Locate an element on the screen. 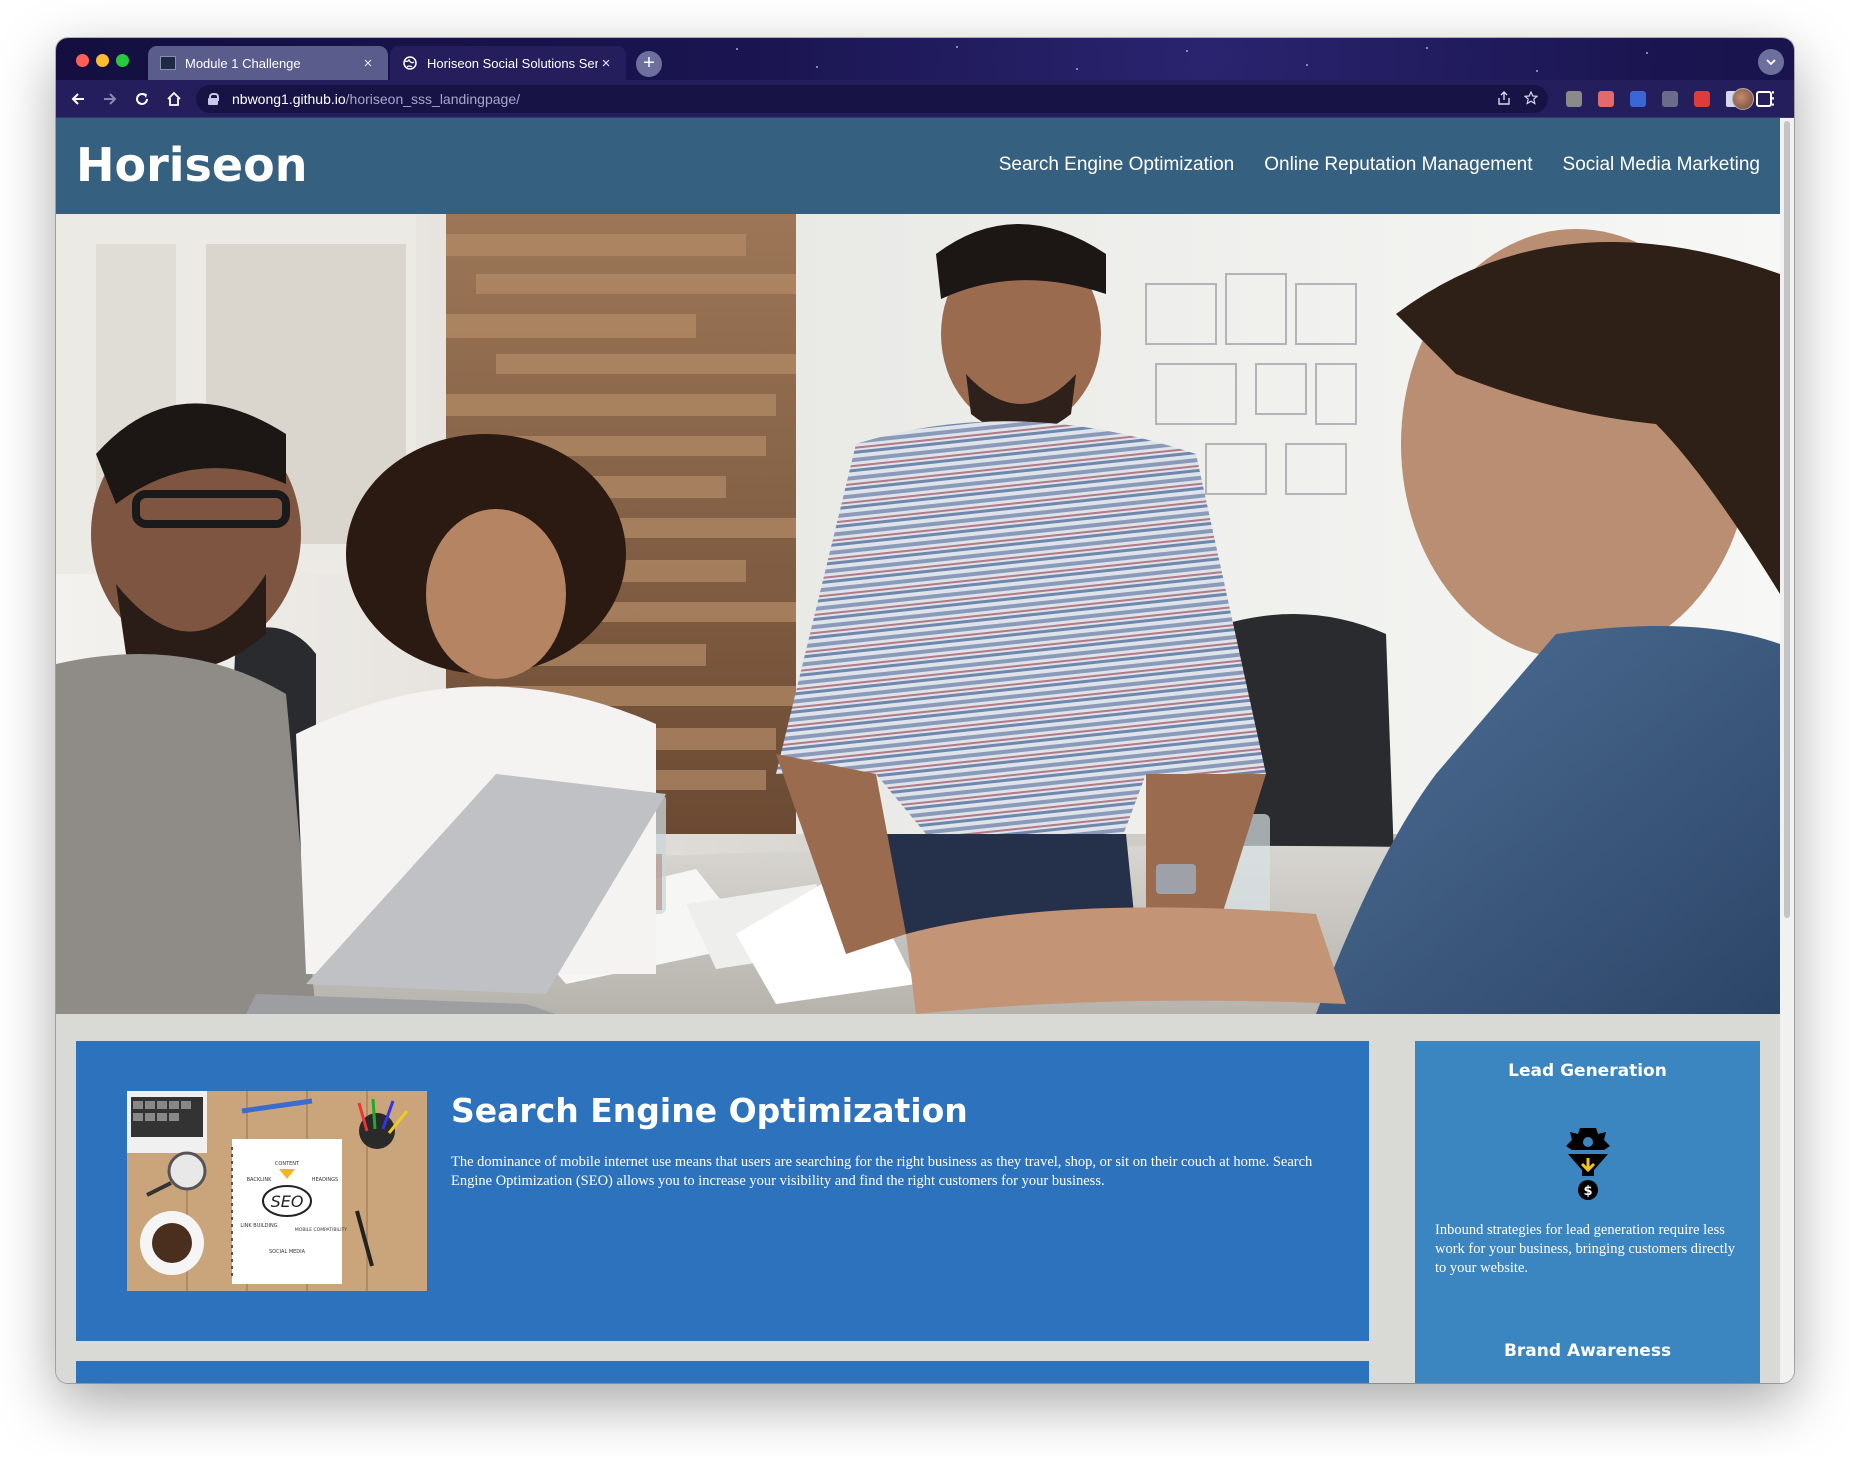  lock-icon is located at coordinates (213, 99).